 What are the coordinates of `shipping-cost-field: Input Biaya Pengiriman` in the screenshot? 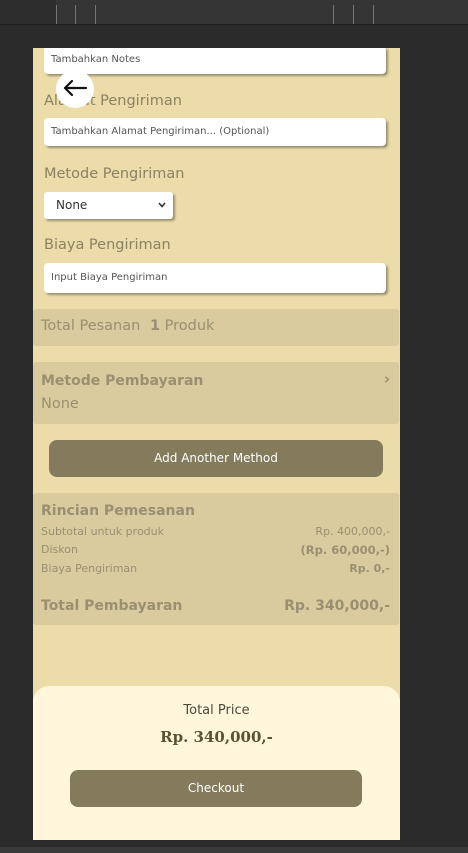 It's located at (215, 278).